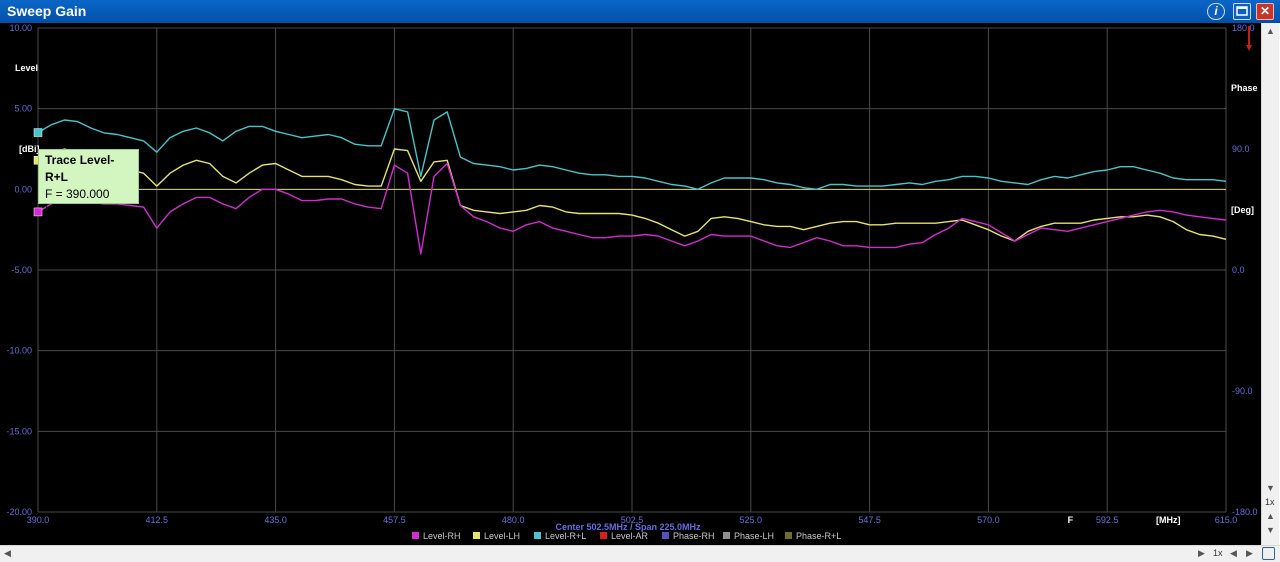  Describe the element at coordinates (1244, 88) in the screenshot. I see `y-right-label: Phase` at that location.